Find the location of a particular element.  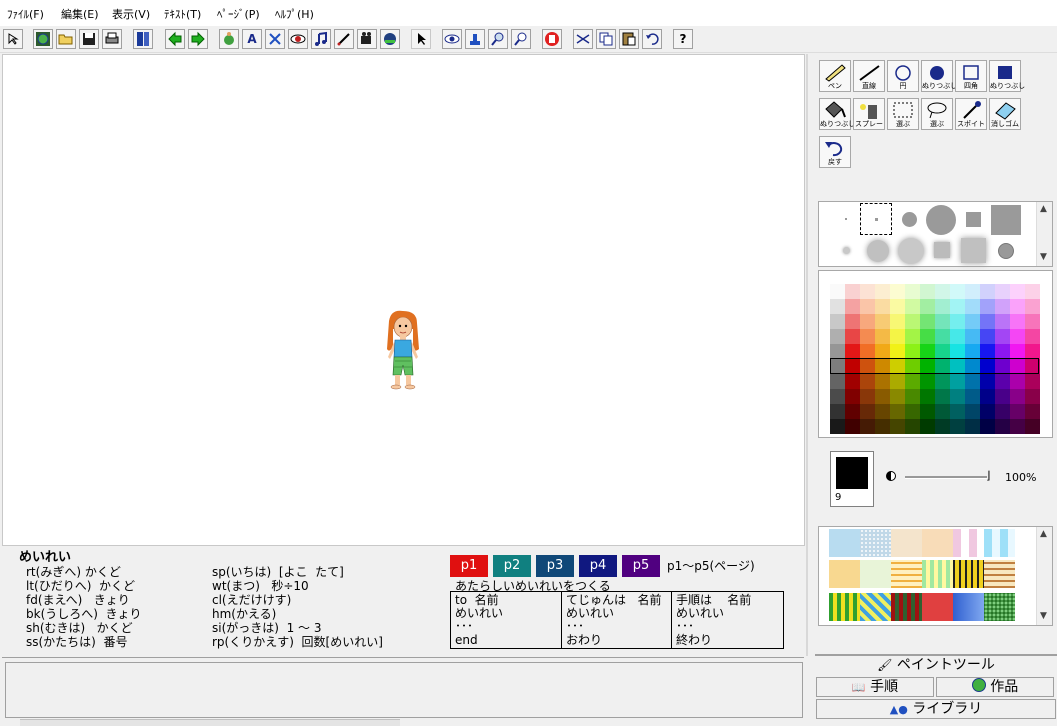

rect-select-tool: 選ぶ is located at coordinates (903, 114).